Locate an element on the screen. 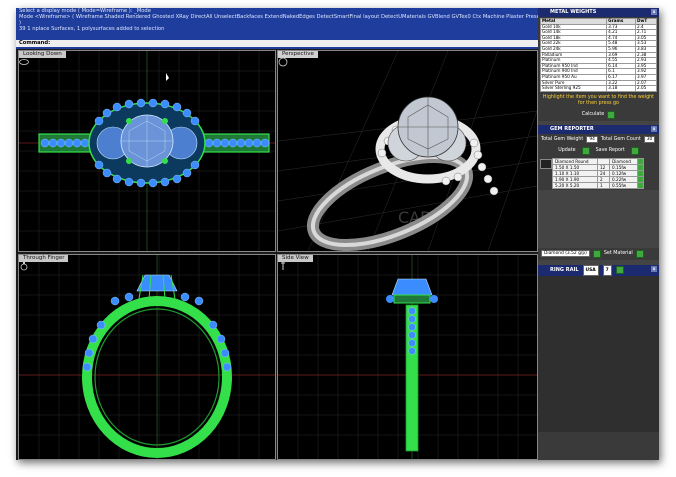 Image resolution: width=676 pixels, height=477 pixels. gem-actions-row: Update Save Report is located at coordinates (598, 151).